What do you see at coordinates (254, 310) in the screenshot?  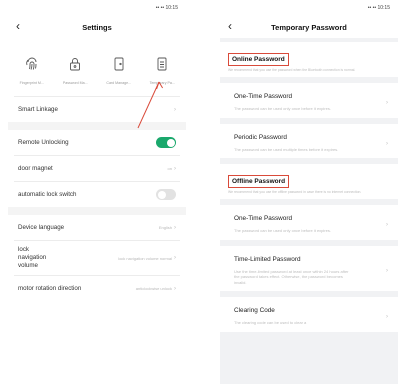 I see `card-title: Clearing Code` at bounding box center [254, 310].